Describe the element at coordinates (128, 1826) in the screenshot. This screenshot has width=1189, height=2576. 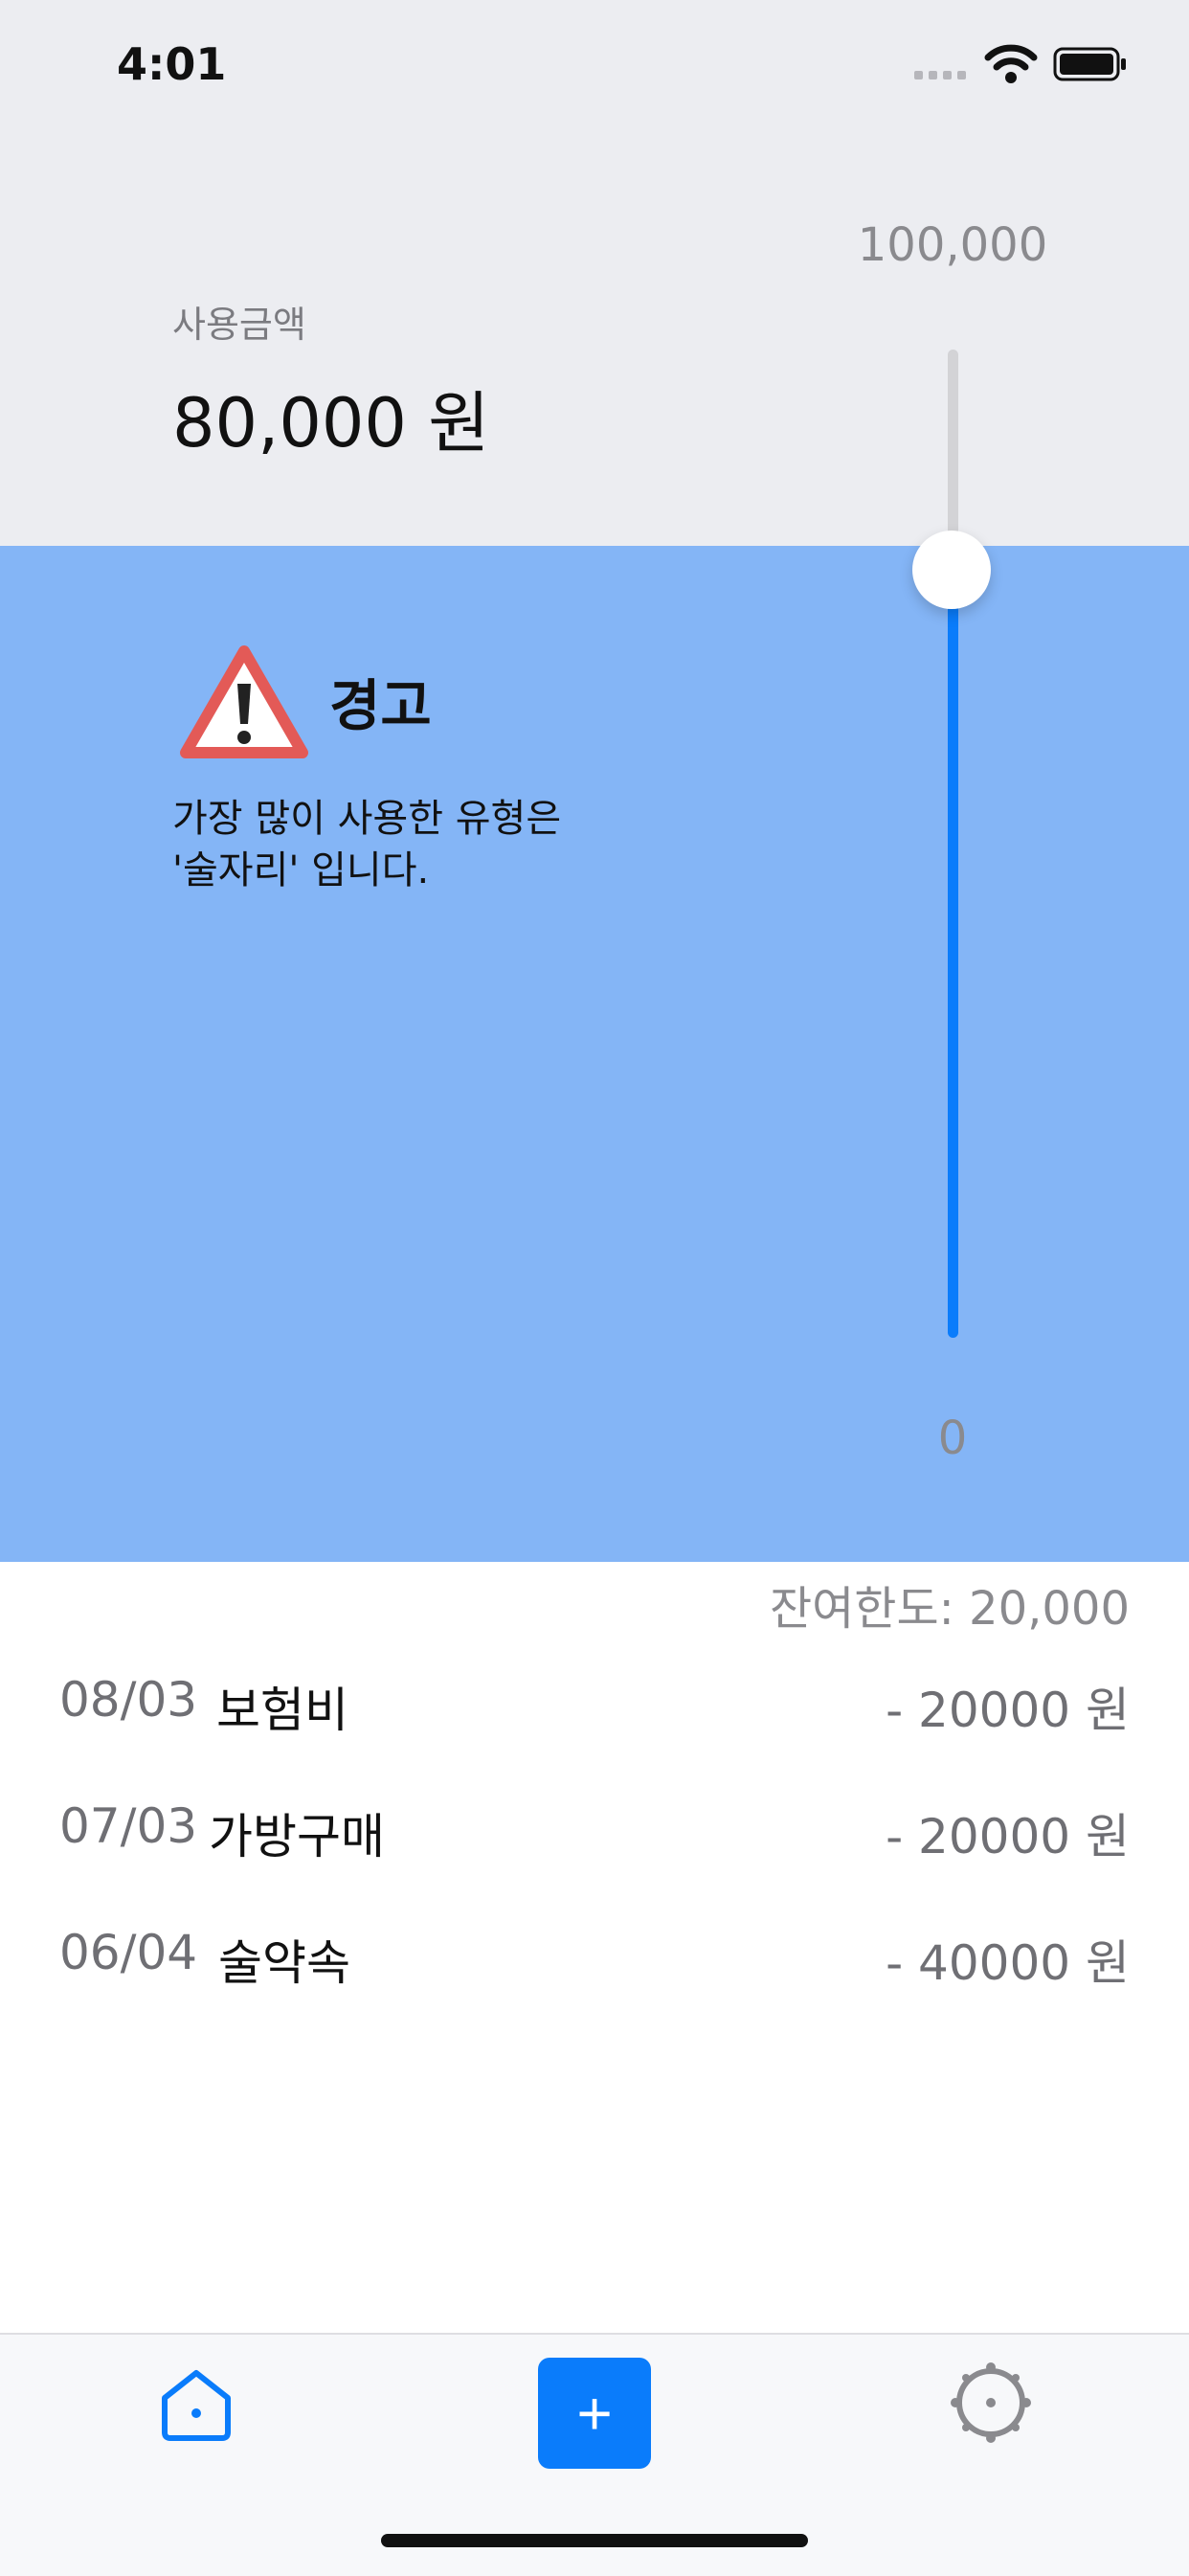
I see `transaction-date: 07/03` at that location.